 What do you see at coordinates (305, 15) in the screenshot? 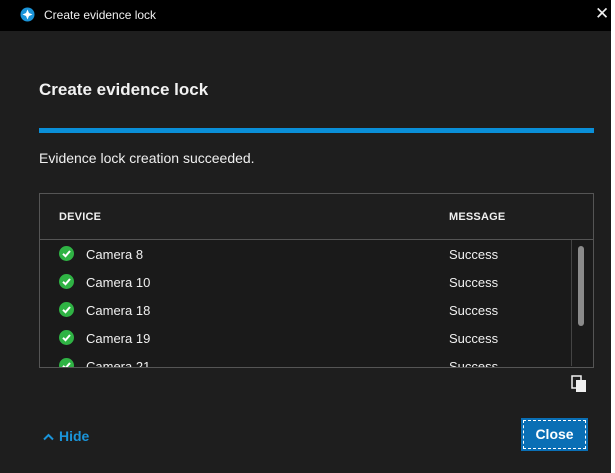
I see `title-bar: Create evidence lock ✕` at bounding box center [305, 15].